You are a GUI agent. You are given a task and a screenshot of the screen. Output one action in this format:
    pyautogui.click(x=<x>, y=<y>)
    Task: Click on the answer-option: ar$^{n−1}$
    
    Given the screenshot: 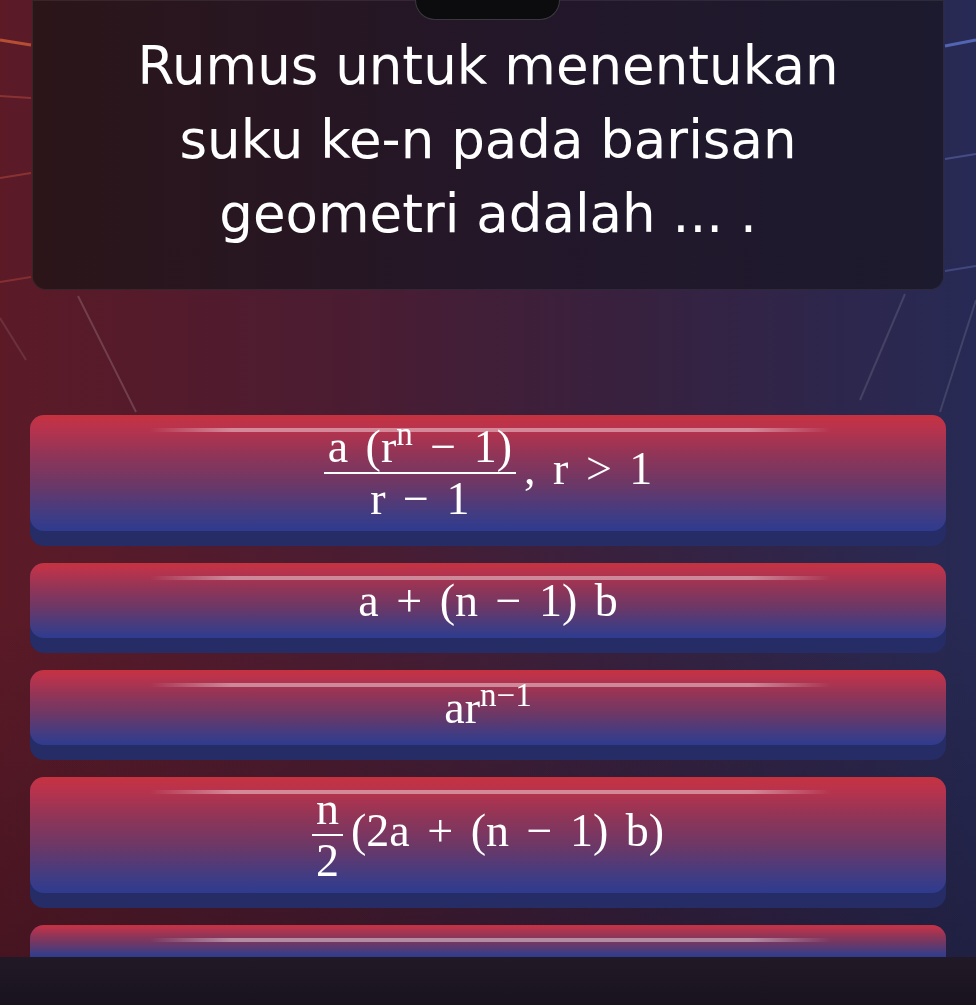 What is the action you would take?
    pyautogui.click(x=488, y=715)
    